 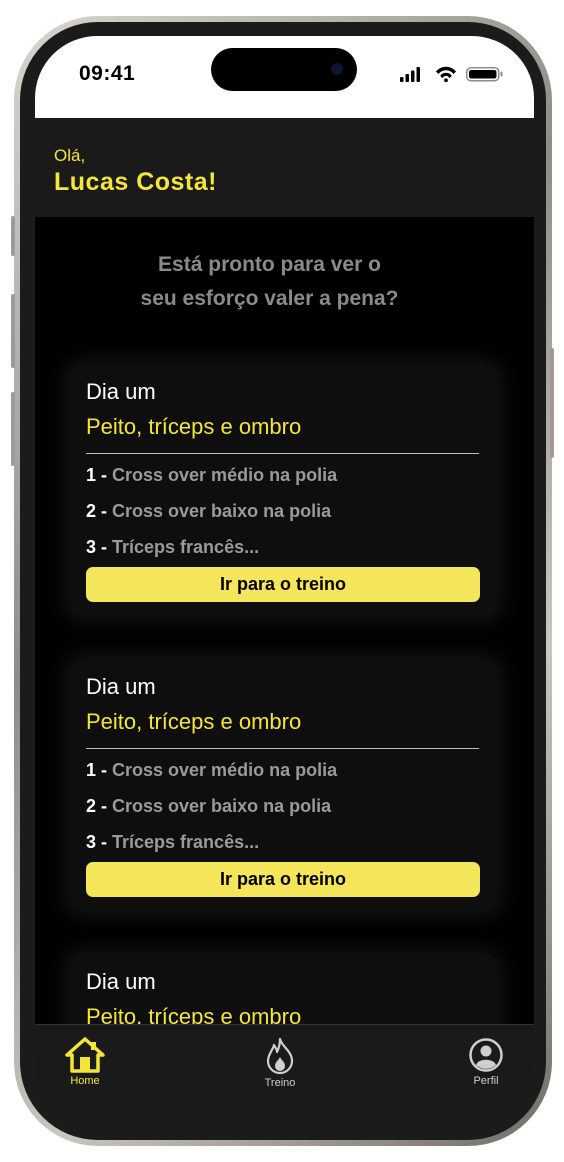 I want to click on wifi-icon, so click(x=446, y=74).